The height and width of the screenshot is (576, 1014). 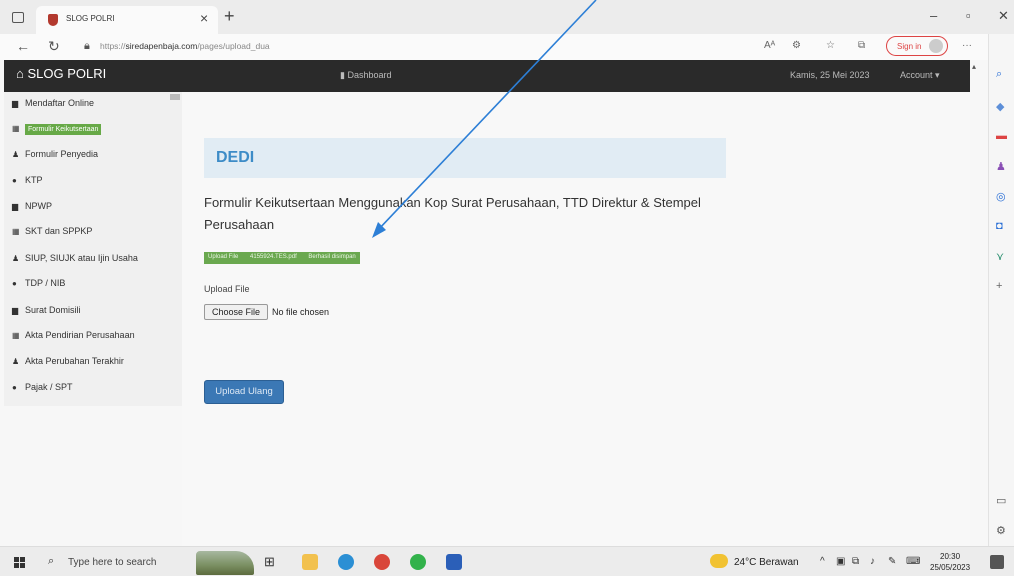 What do you see at coordinates (225, 563) in the screenshot?
I see `search-highlight-image` at bounding box center [225, 563].